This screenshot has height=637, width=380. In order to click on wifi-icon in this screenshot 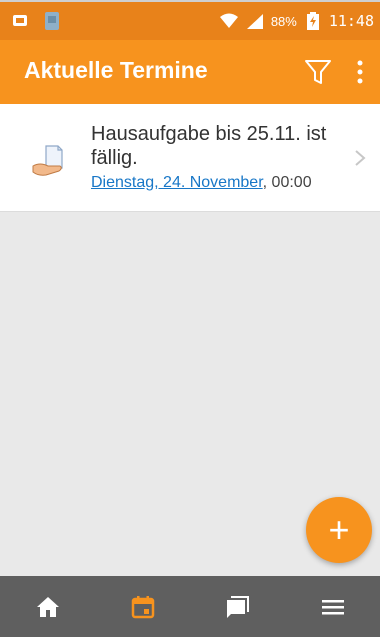, I will do `click(229, 21)`.